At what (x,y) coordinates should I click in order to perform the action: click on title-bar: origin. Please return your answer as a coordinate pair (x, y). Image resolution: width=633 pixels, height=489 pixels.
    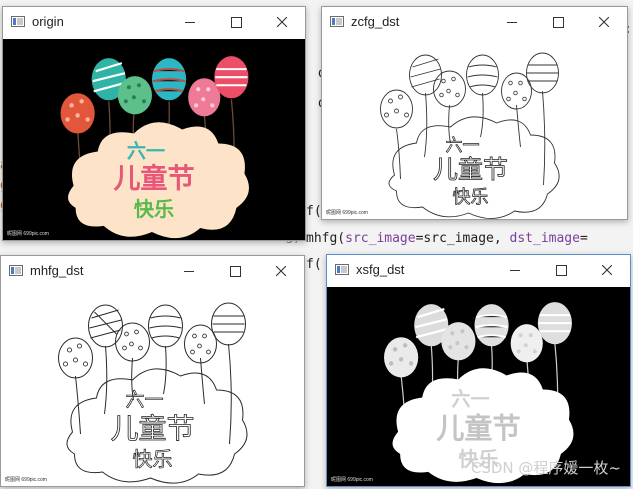
    Looking at the image, I should click on (154, 22).